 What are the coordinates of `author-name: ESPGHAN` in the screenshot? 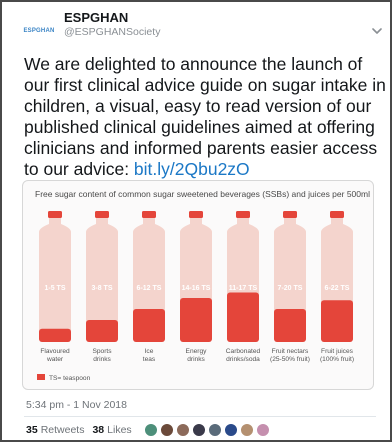 It's located at (96, 17).